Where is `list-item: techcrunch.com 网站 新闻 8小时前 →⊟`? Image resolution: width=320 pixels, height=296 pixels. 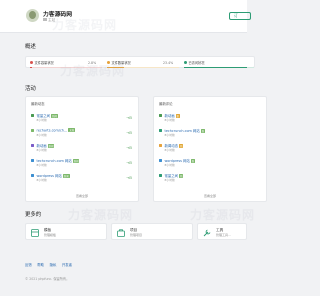
list-item: techcrunch.com 网站 新闻 8小时前 →⊟ is located at coordinates (83, 164).